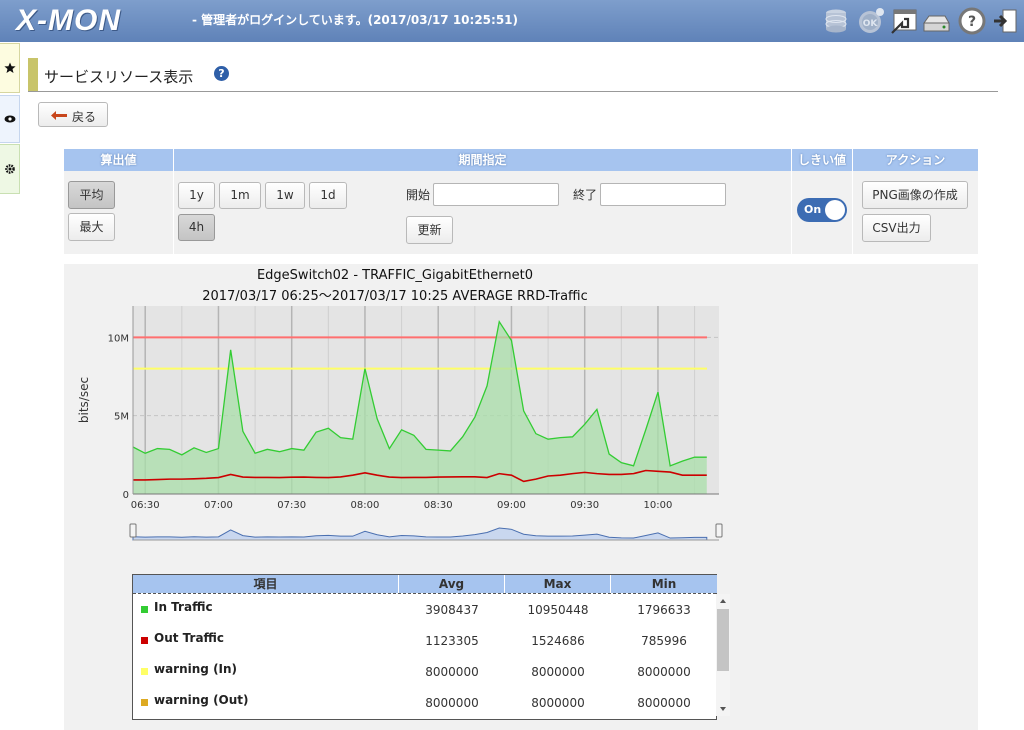 This screenshot has height=730, width=1024. What do you see at coordinates (119, 77) in the screenshot?
I see `page-title: サービスリソース表示` at bounding box center [119, 77].